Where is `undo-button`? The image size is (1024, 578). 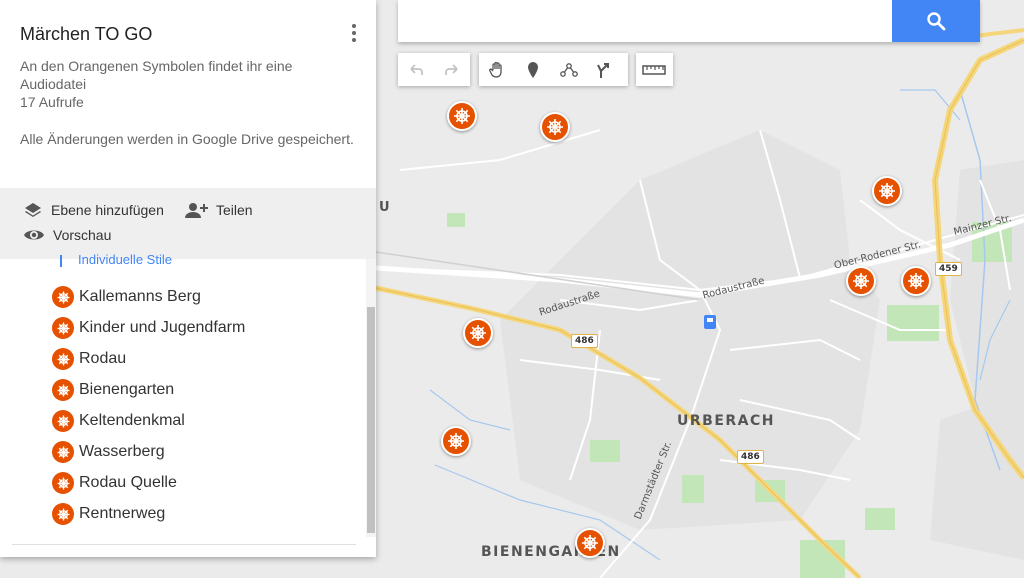
undo-button is located at coordinates (416, 69).